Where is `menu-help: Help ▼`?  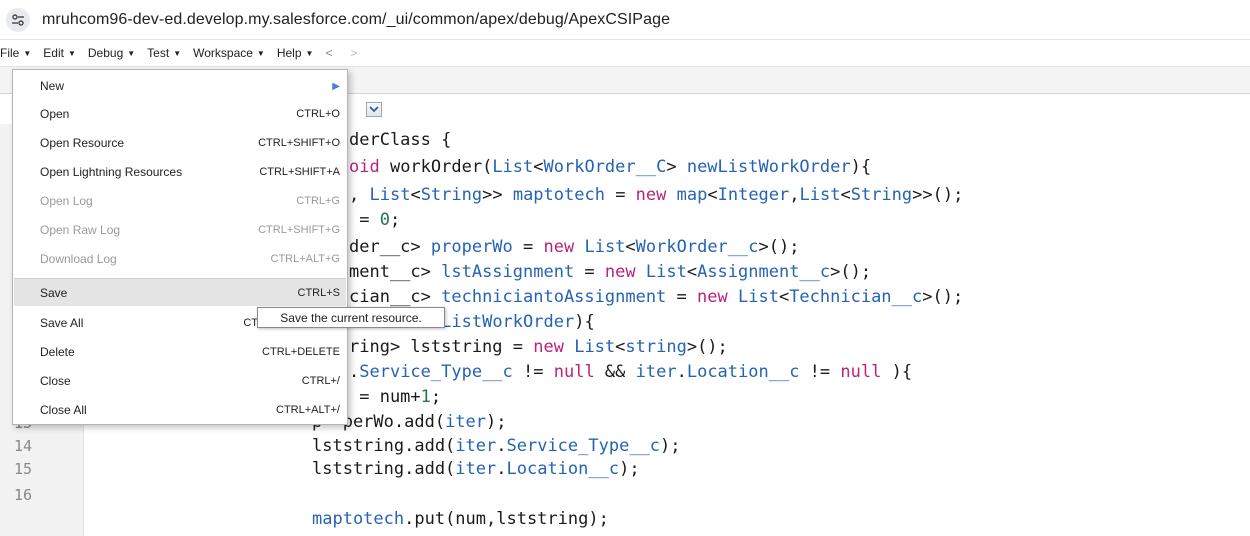
menu-help: Help ▼ is located at coordinates (295, 53).